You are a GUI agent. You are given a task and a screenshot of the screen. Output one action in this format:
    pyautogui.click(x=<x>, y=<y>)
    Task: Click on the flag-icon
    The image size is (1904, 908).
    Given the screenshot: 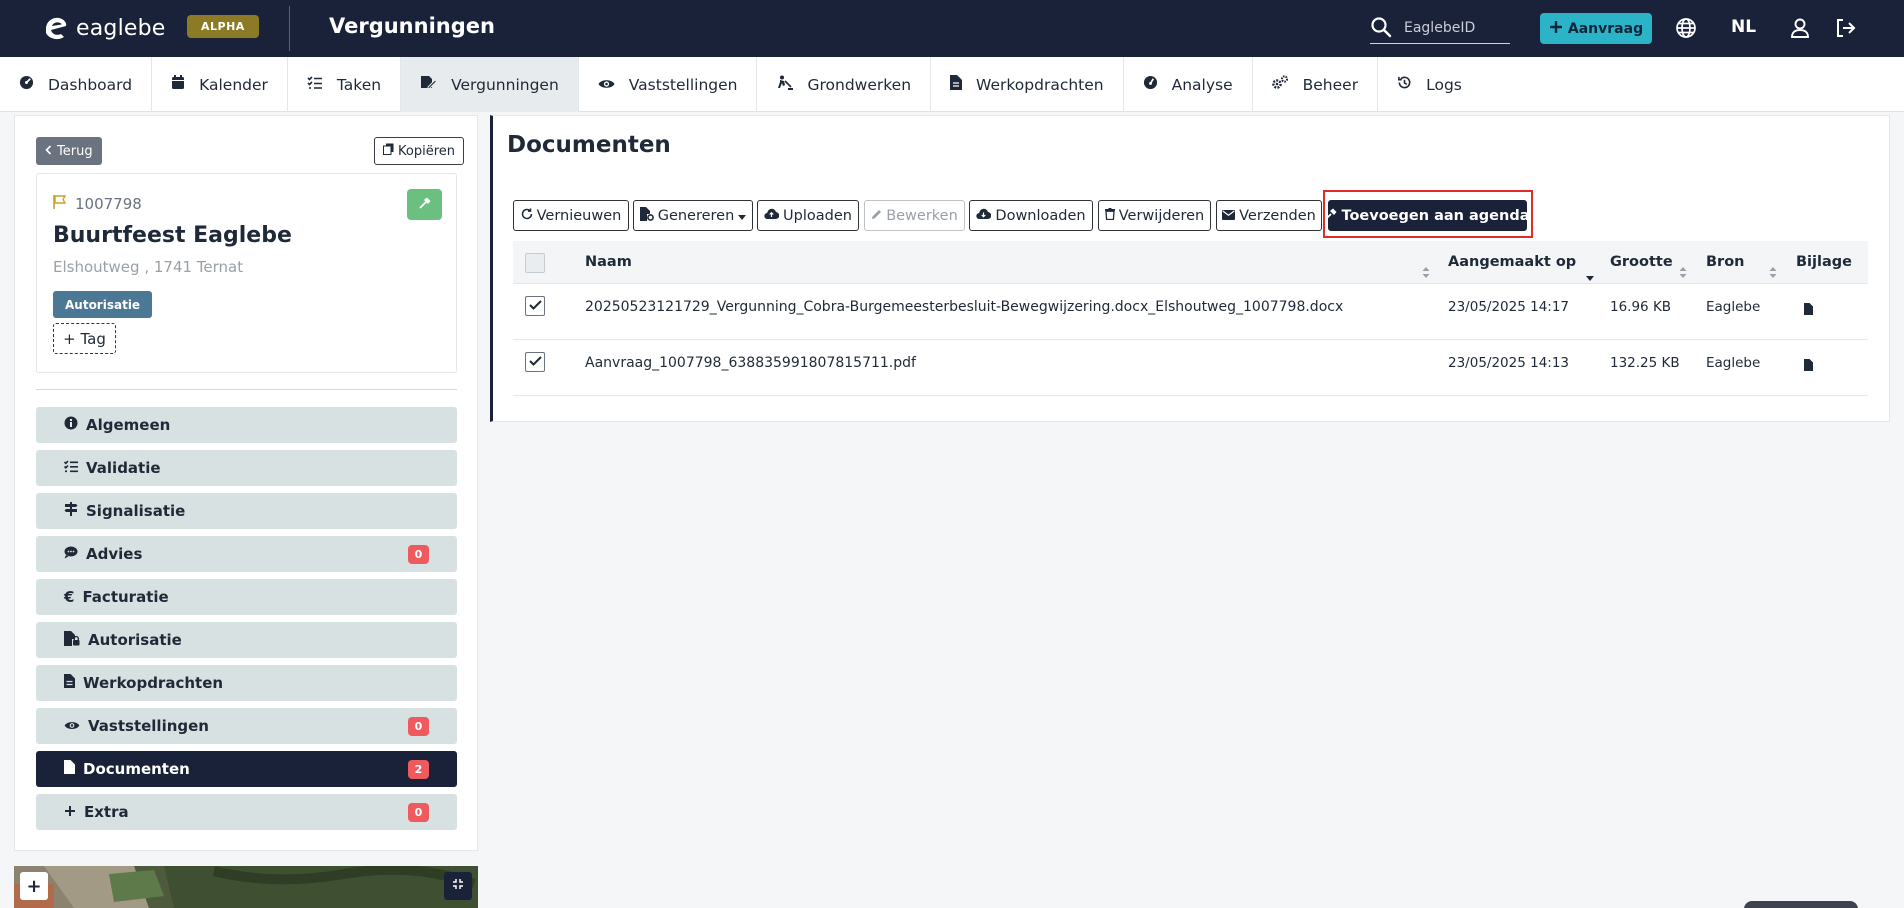 What is the action you would take?
    pyautogui.click(x=60, y=204)
    